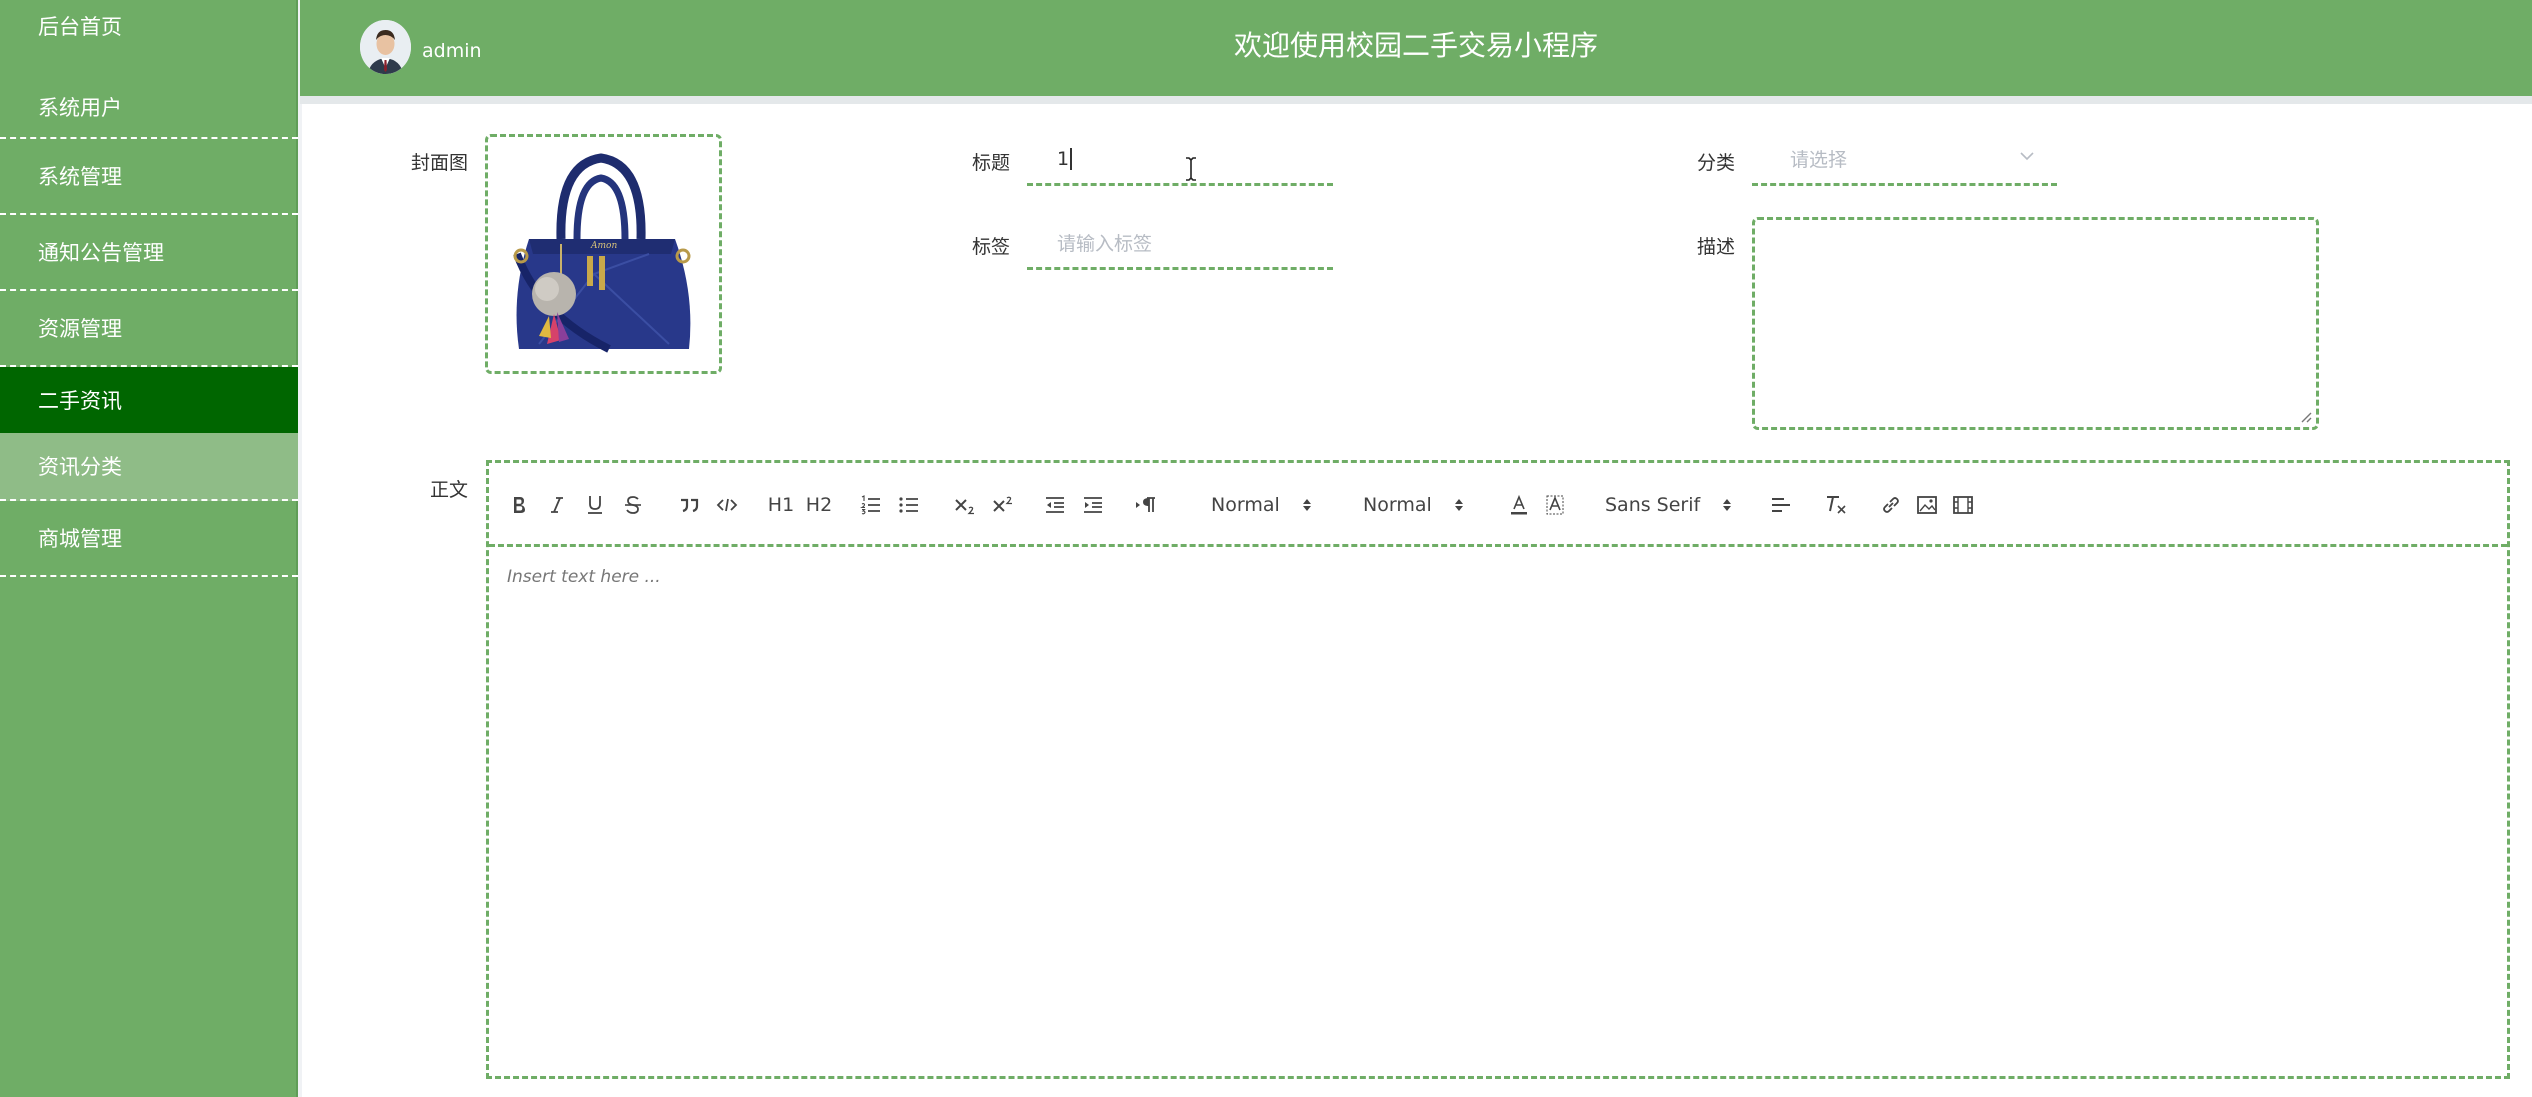 This screenshot has width=2532, height=1097. I want to click on chevron-down-icon, so click(2027, 156).